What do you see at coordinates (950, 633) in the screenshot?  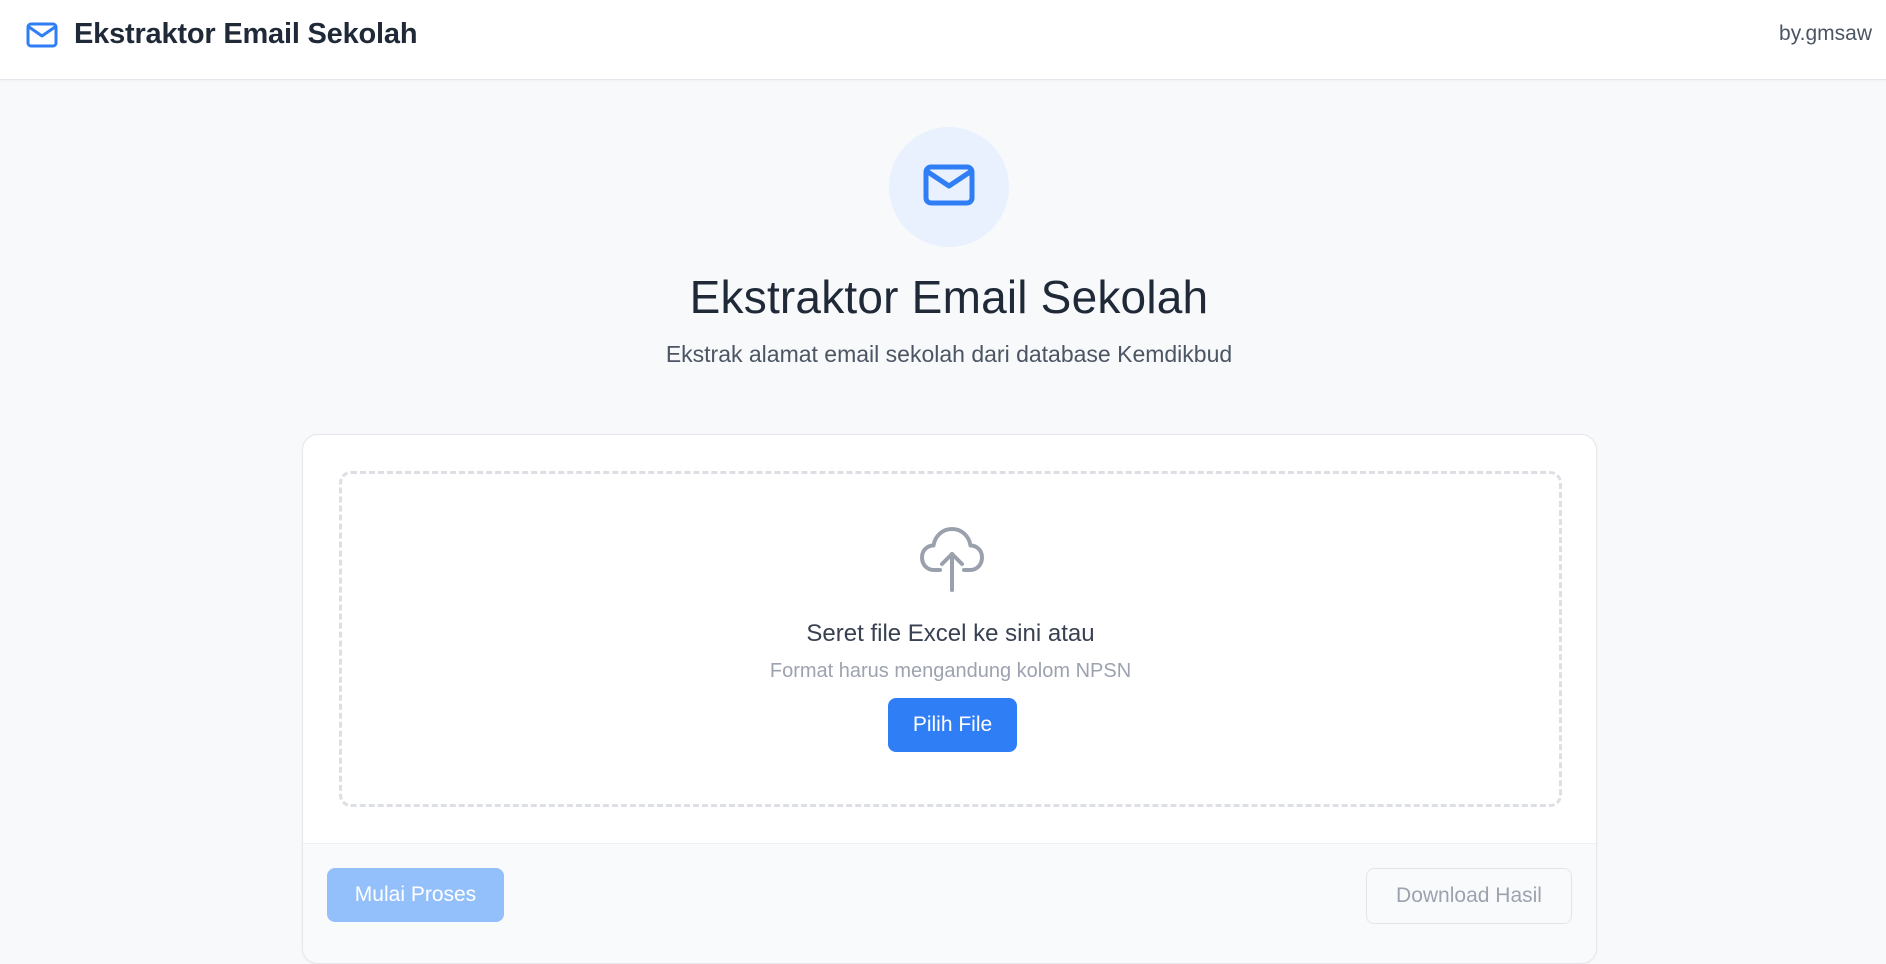 I see `dropzone-instruction: Seret file Excel ke sini atau` at bounding box center [950, 633].